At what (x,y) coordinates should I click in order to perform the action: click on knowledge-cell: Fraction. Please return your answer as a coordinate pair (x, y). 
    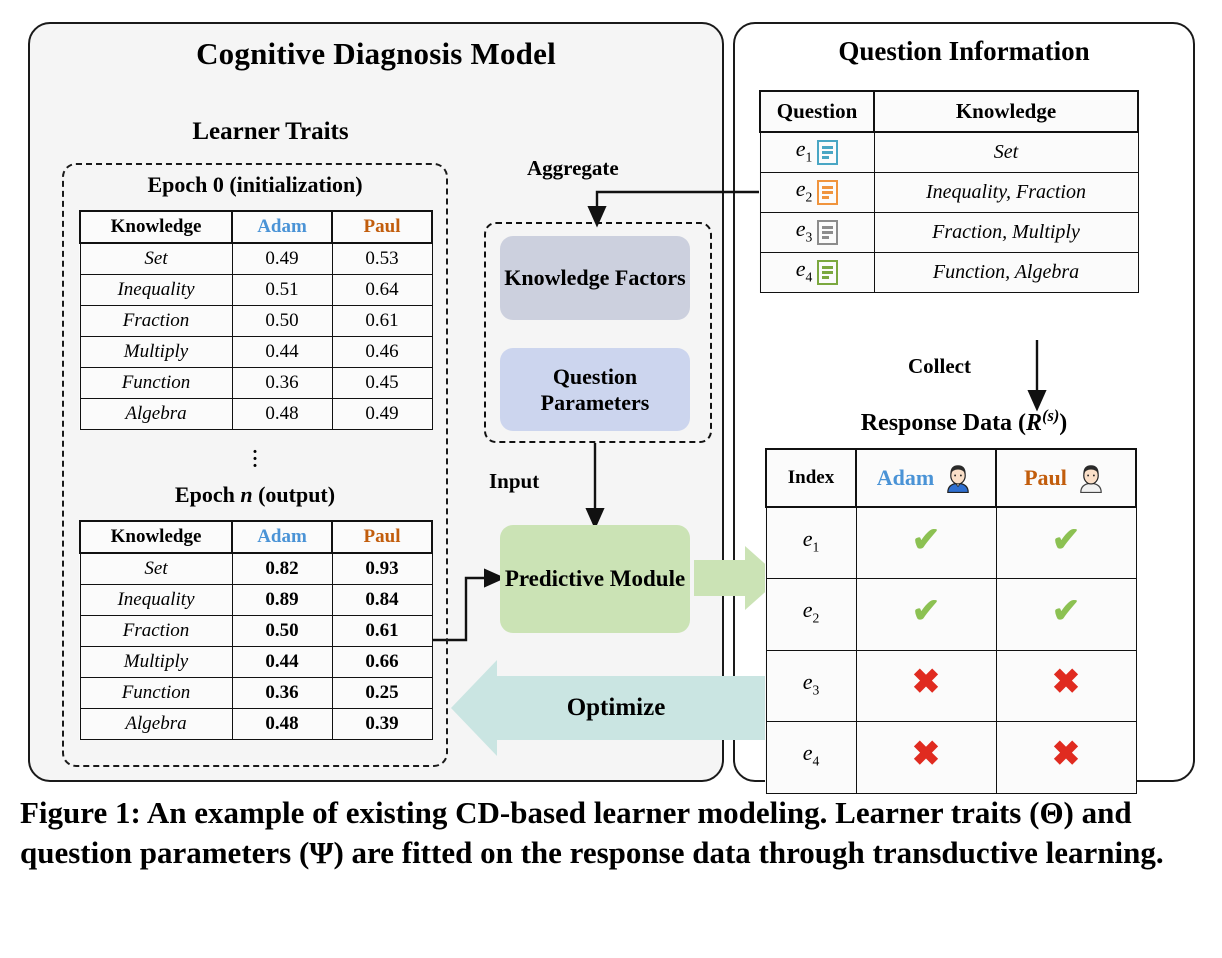
    Looking at the image, I should click on (156, 321).